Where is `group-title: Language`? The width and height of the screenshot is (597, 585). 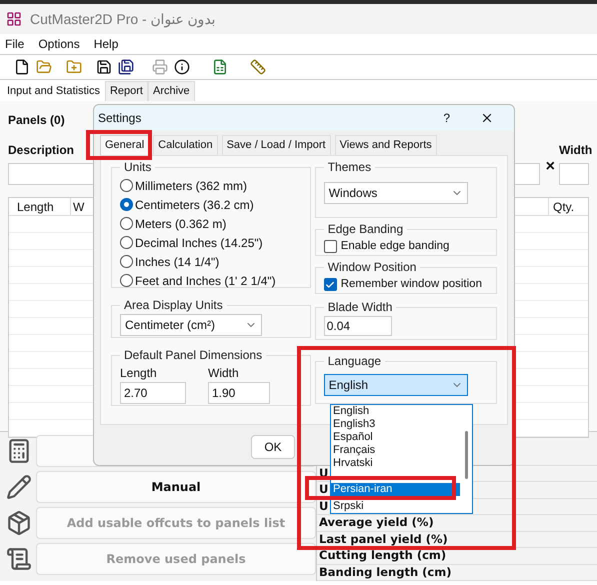 group-title: Language is located at coordinates (354, 361).